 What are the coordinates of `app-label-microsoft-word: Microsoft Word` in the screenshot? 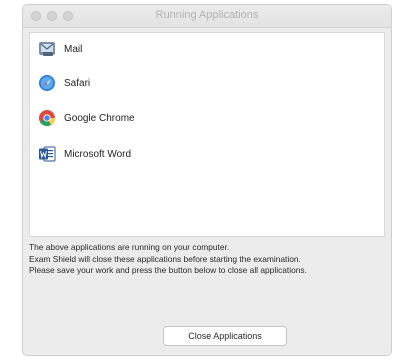 It's located at (98, 154).